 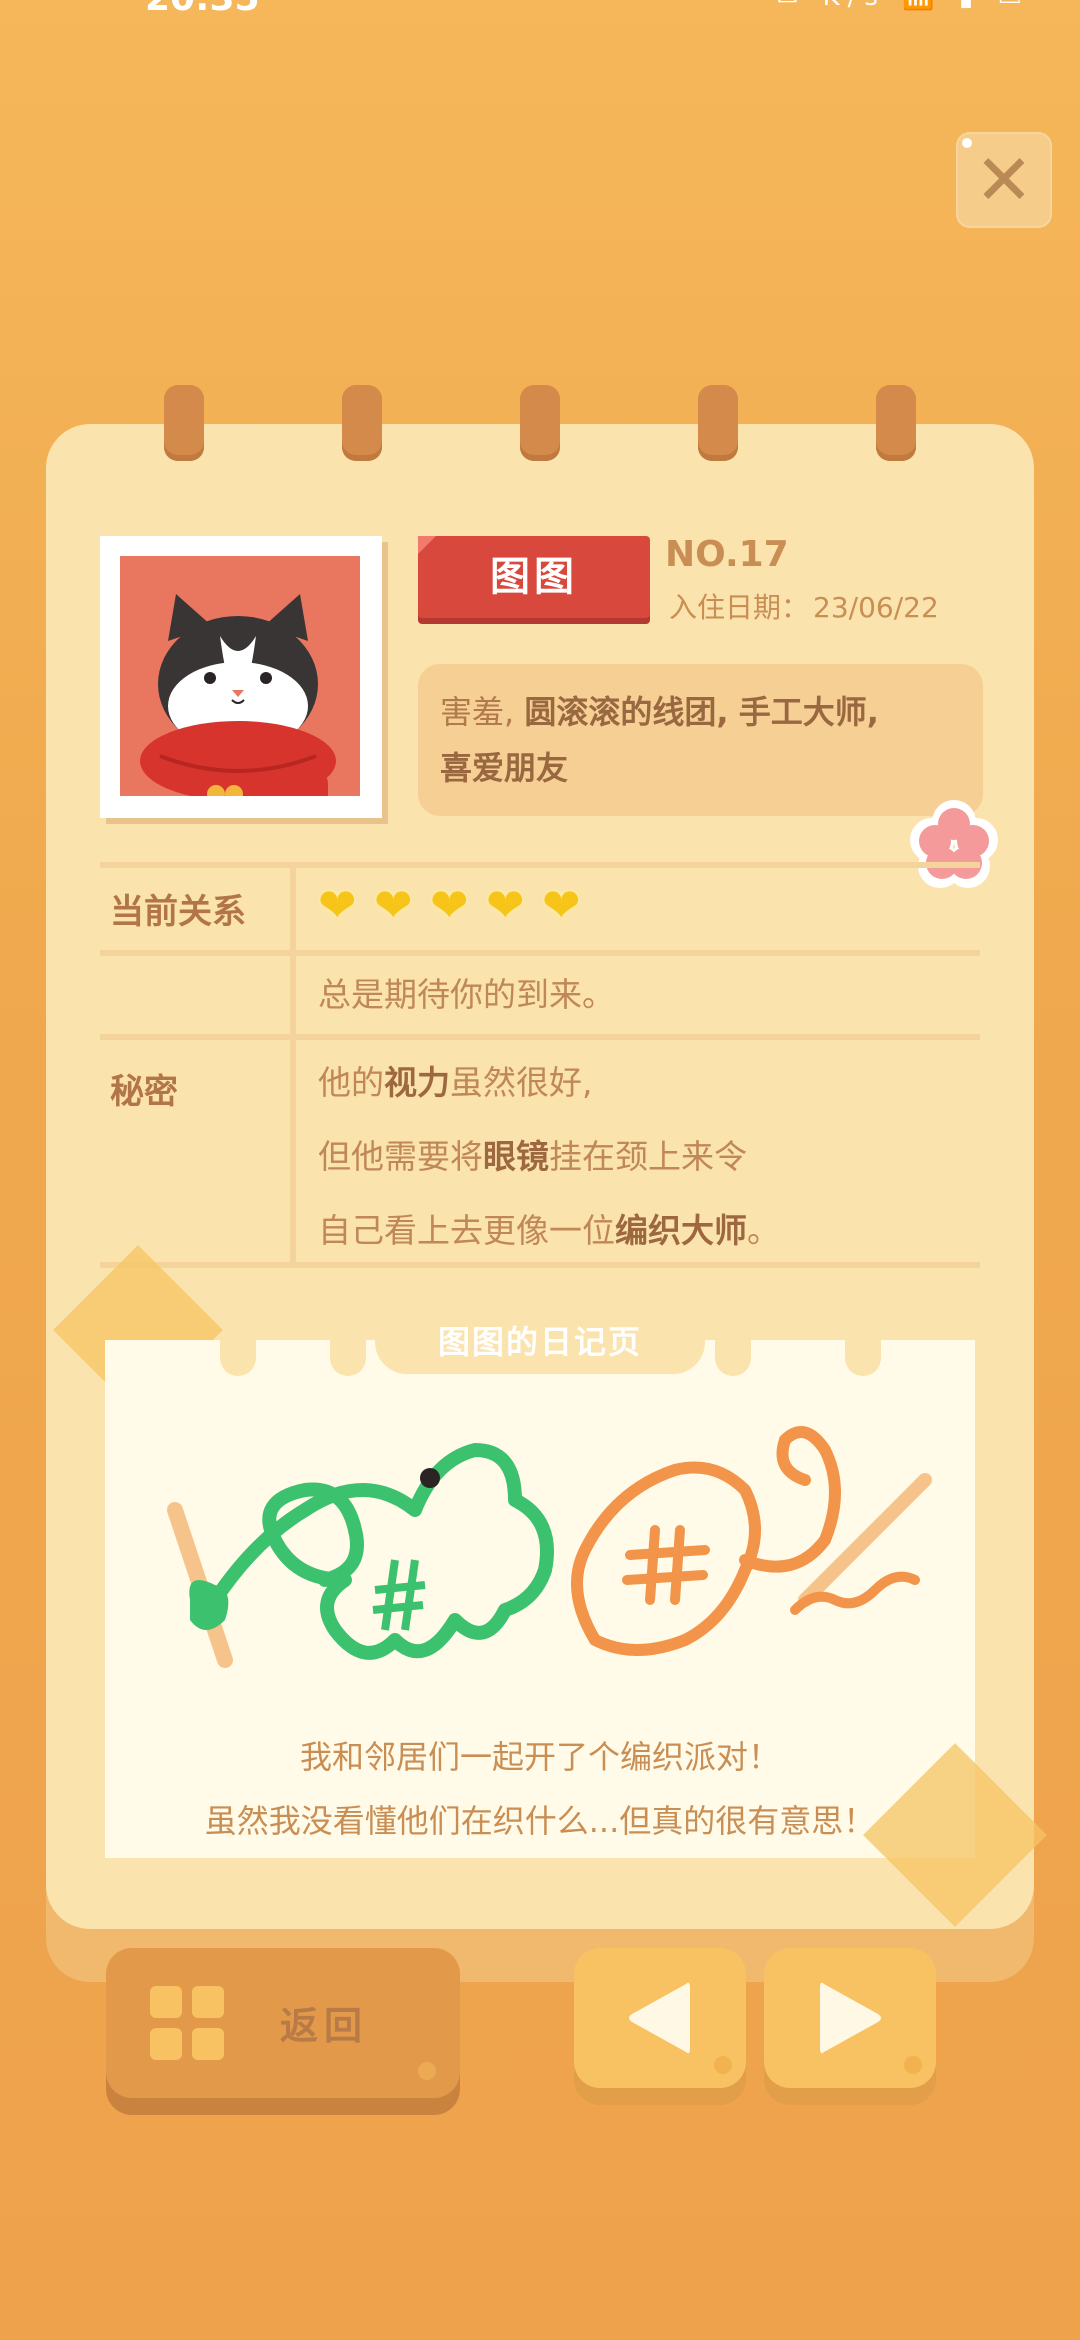 I want to click on resident-photo, so click(x=241, y=677).